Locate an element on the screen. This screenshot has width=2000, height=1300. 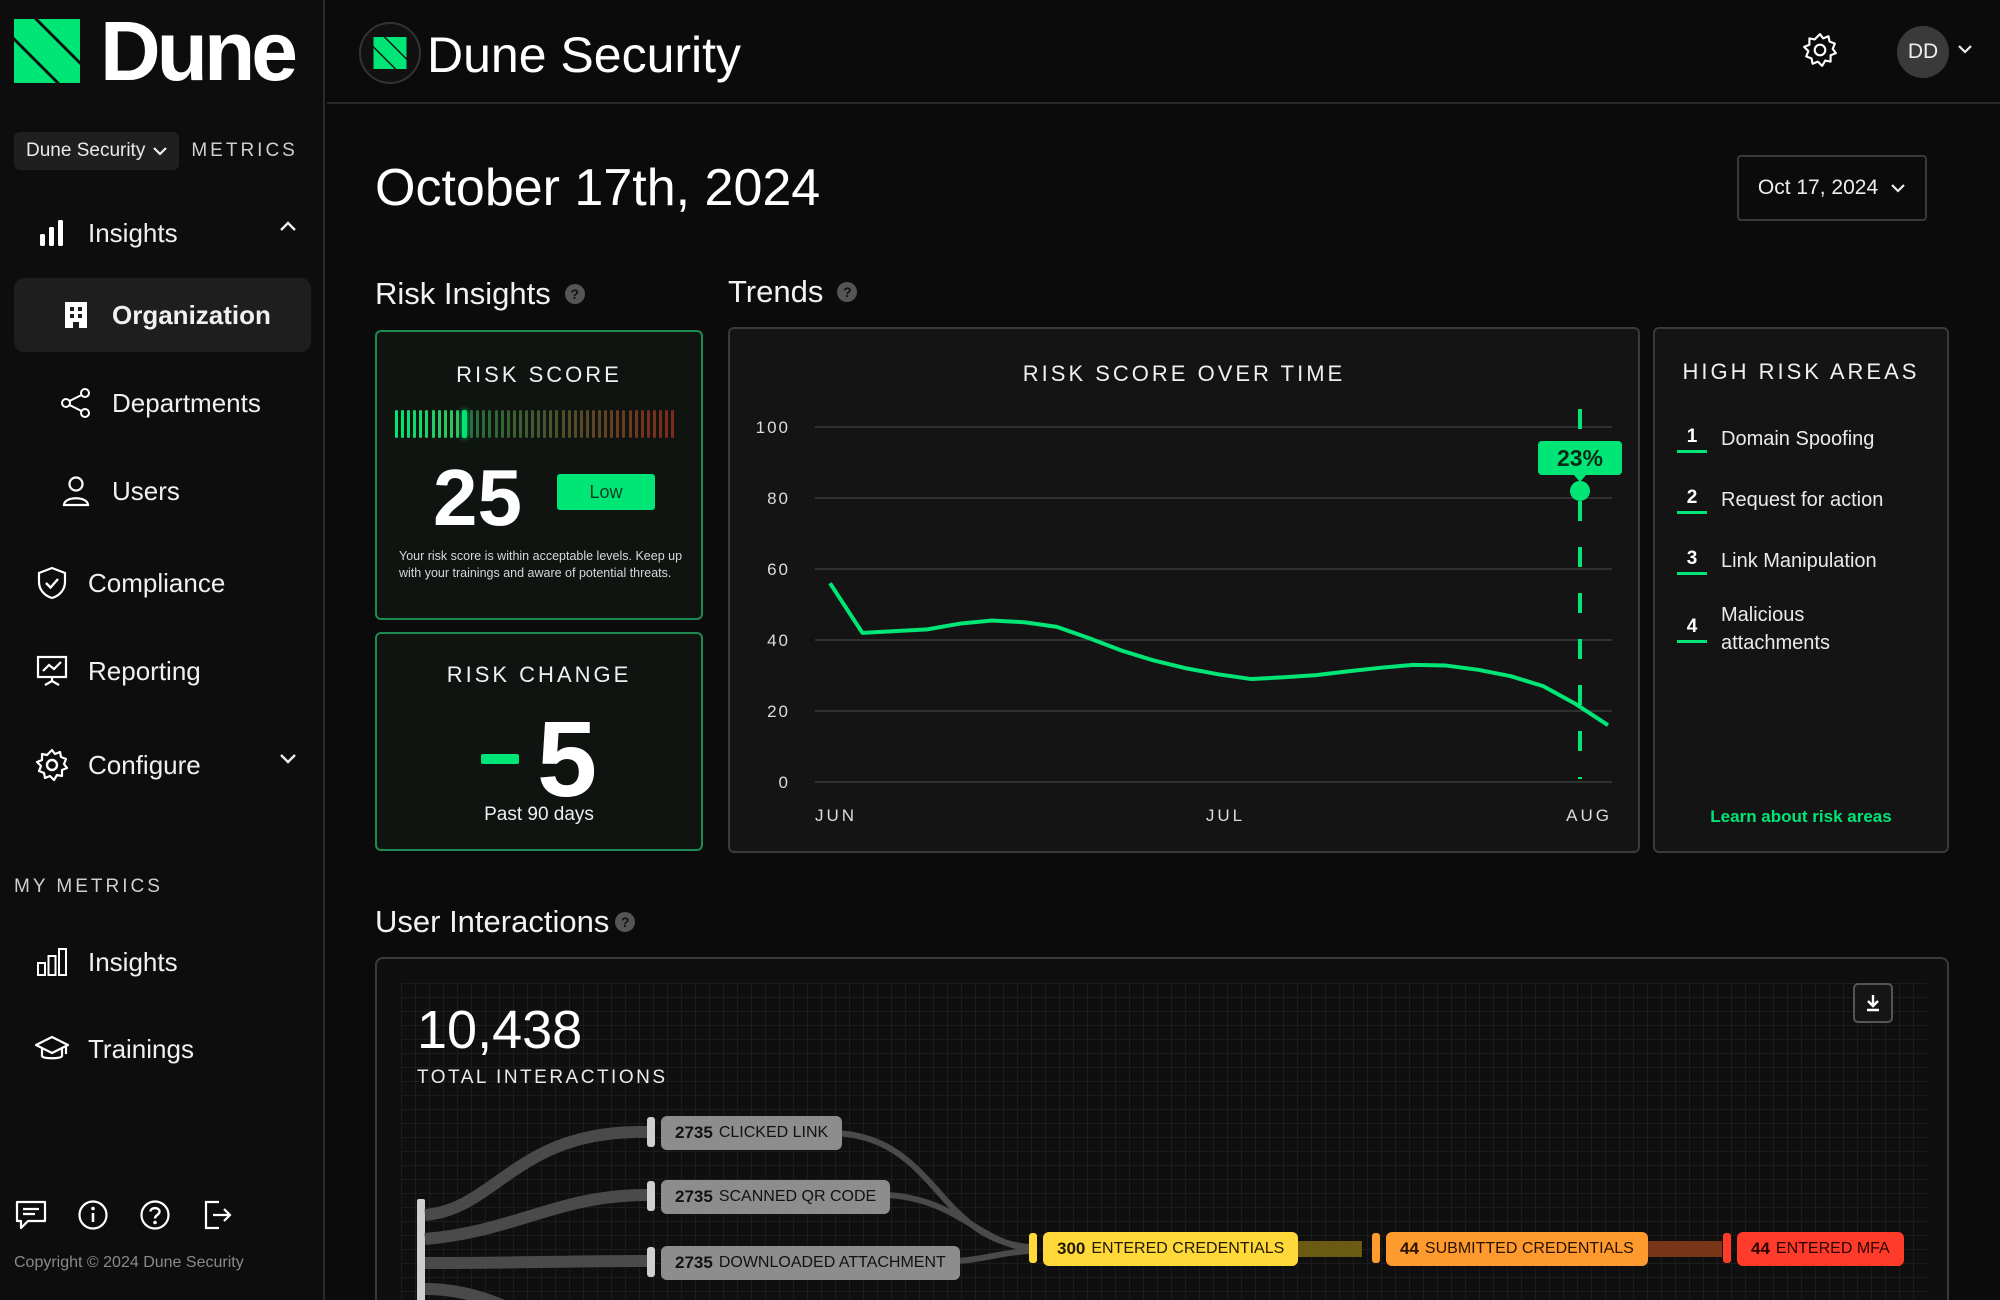
risk-score-value: 25 is located at coordinates (477, 497).